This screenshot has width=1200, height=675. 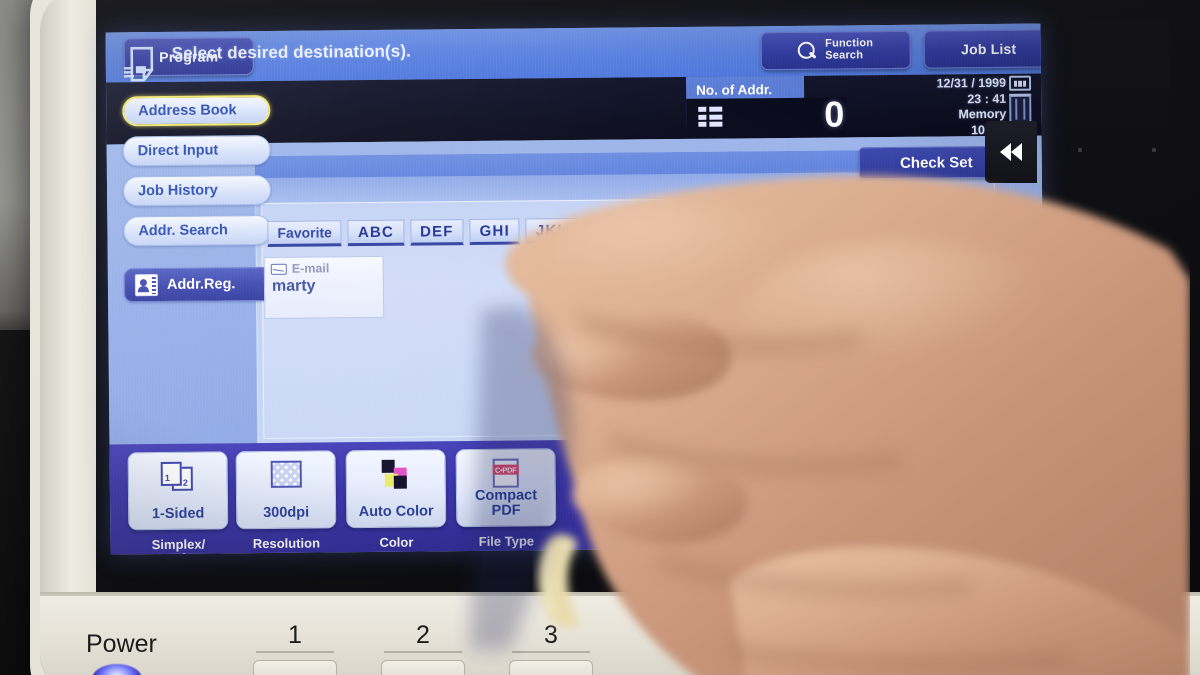 I want to click on number-key-1: 1, so click(x=295, y=648).